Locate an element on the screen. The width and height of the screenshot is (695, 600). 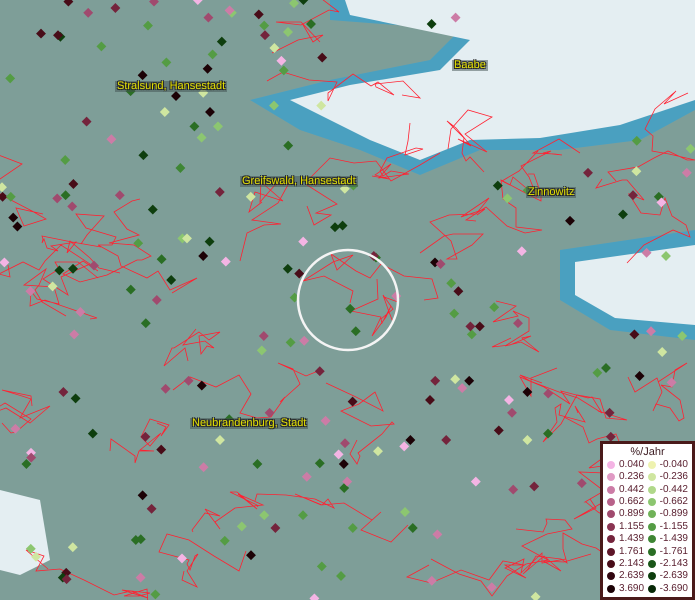
legend-value: 1.155 is located at coordinates (631, 527).